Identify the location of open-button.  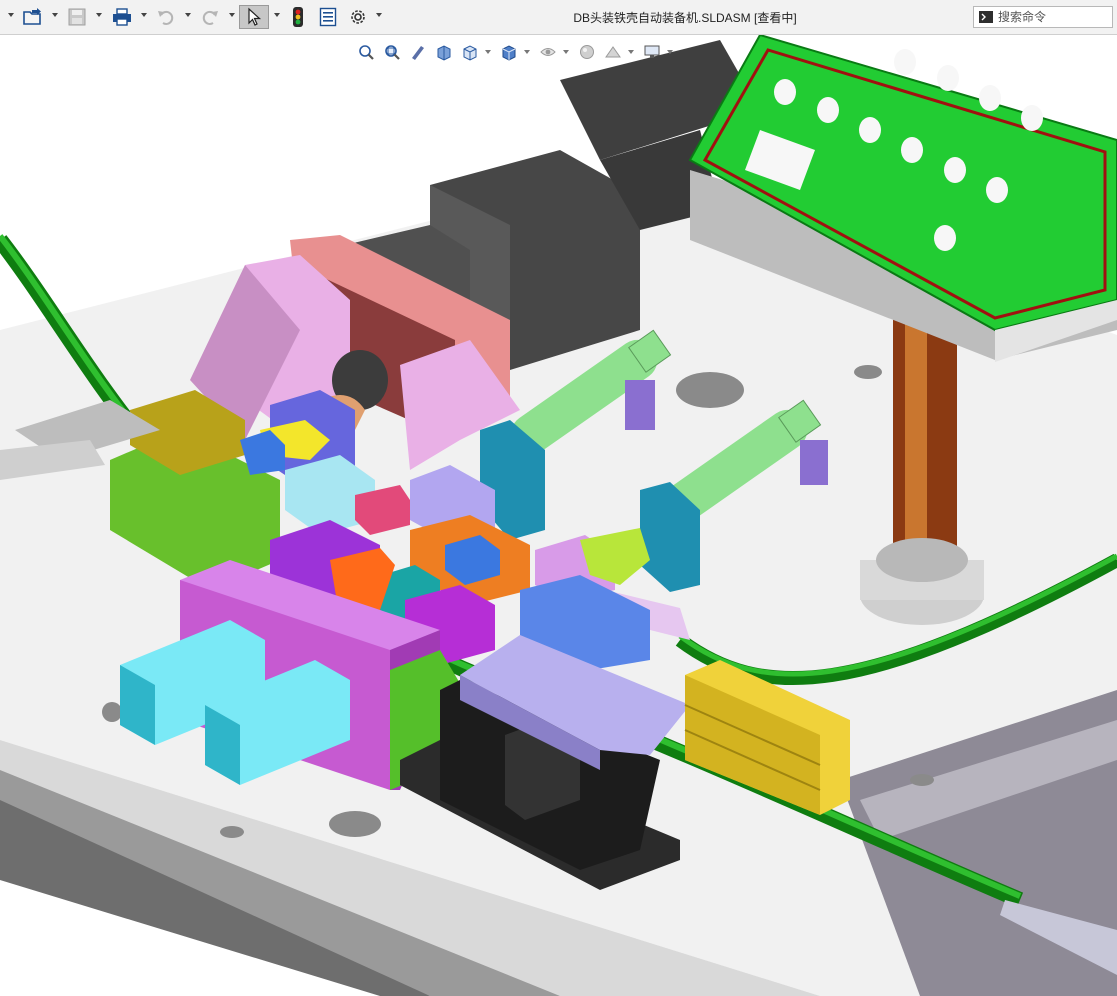
(33, 17).